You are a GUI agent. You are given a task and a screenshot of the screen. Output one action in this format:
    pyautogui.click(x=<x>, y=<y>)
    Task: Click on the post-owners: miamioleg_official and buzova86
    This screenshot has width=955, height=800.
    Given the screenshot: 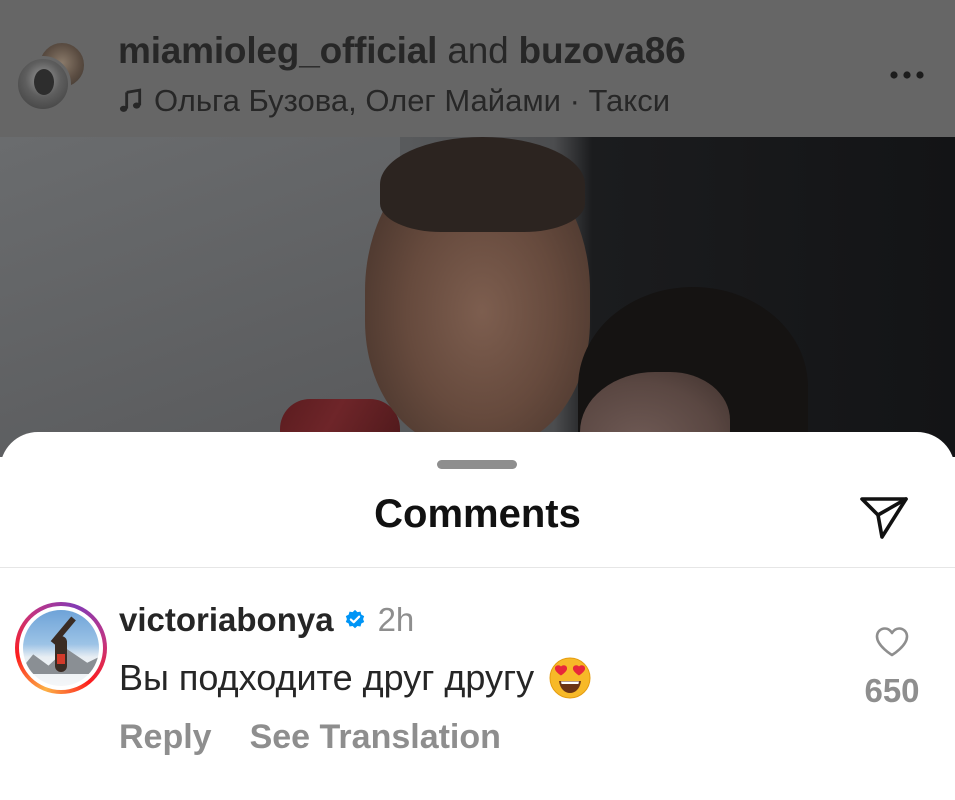 What is the action you would take?
    pyautogui.click(x=402, y=51)
    